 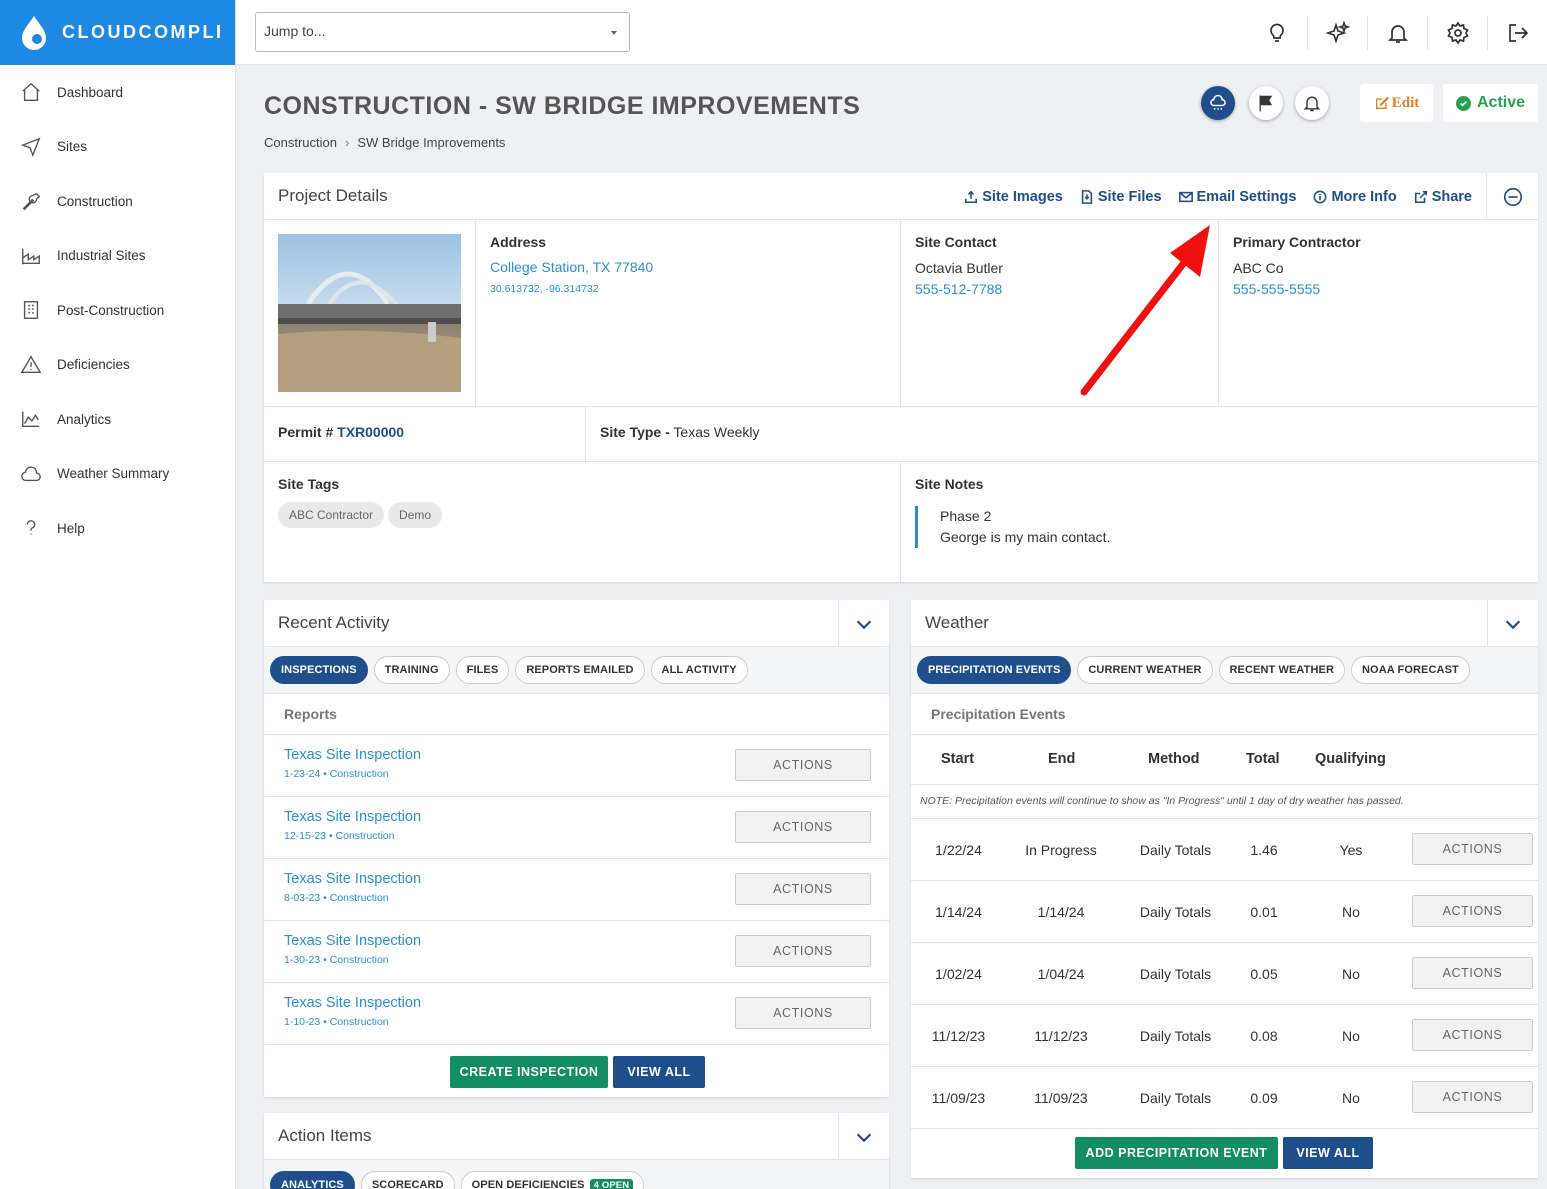 I want to click on sidebar-item-post-construction: Post-Construction, so click(x=117, y=310).